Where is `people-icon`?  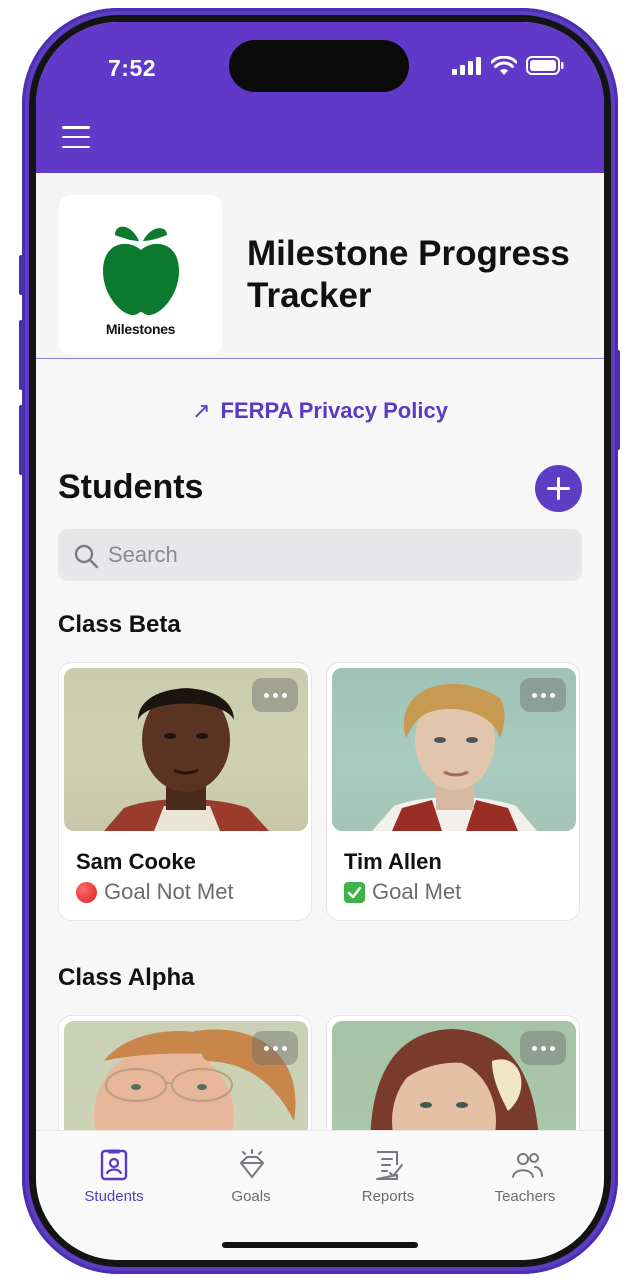 people-icon is located at coordinates (527, 1165).